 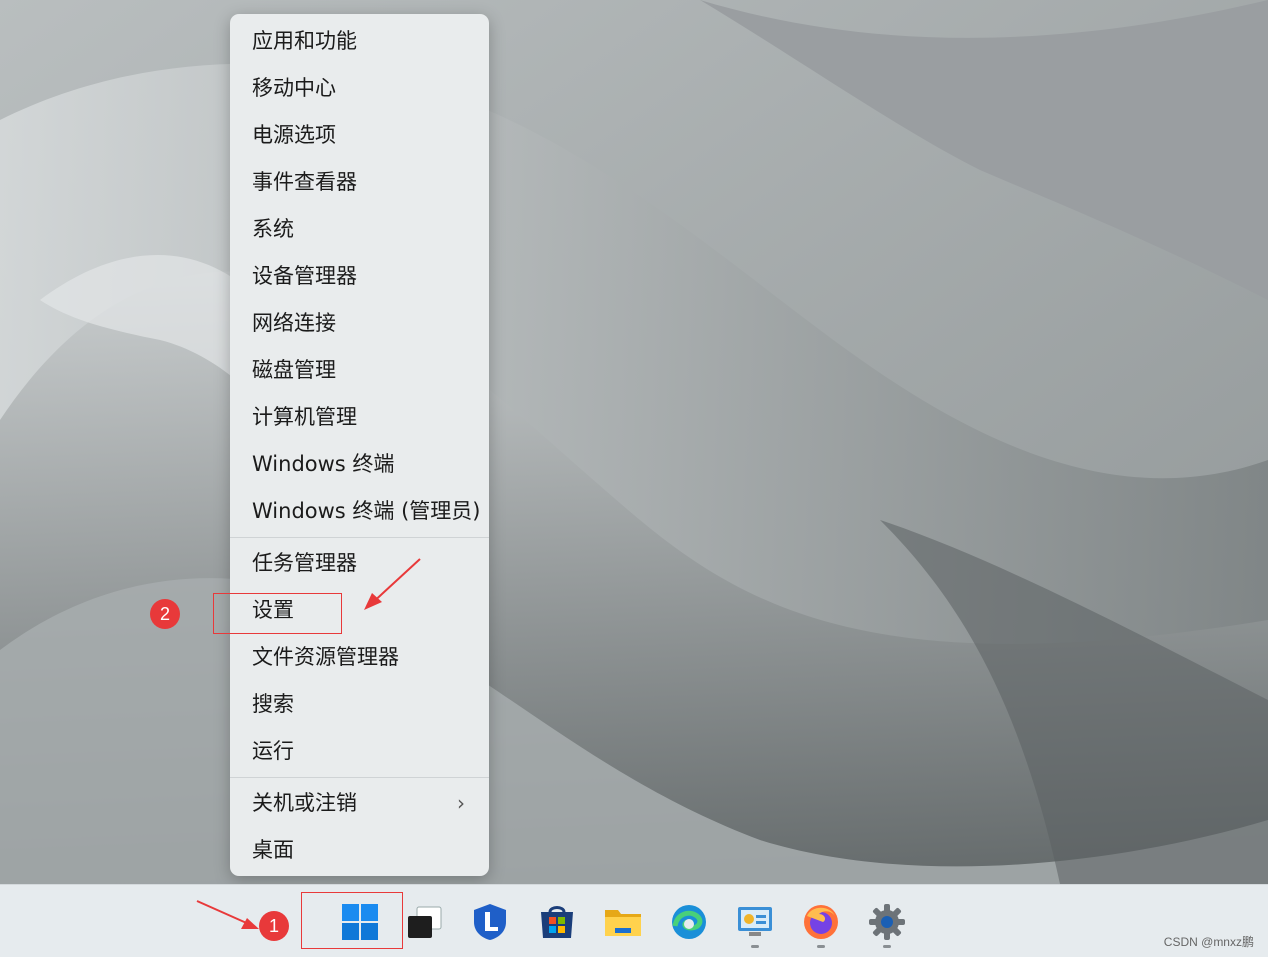 I want to click on step-2-arrow, so click(x=392, y=584).